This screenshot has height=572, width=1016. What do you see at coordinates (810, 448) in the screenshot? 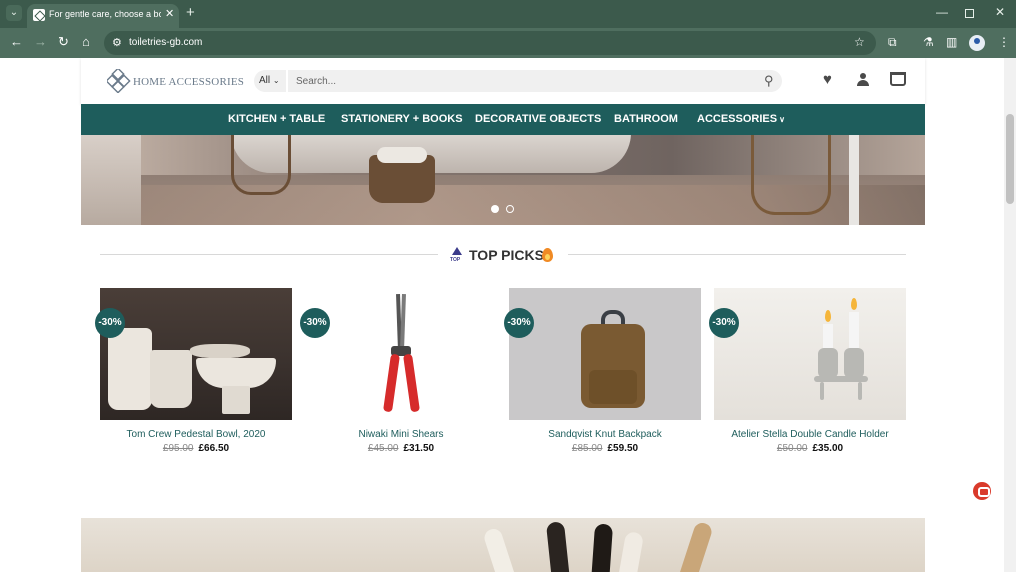
I see `product-price: £50.00 £35.00` at bounding box center [810, 448].